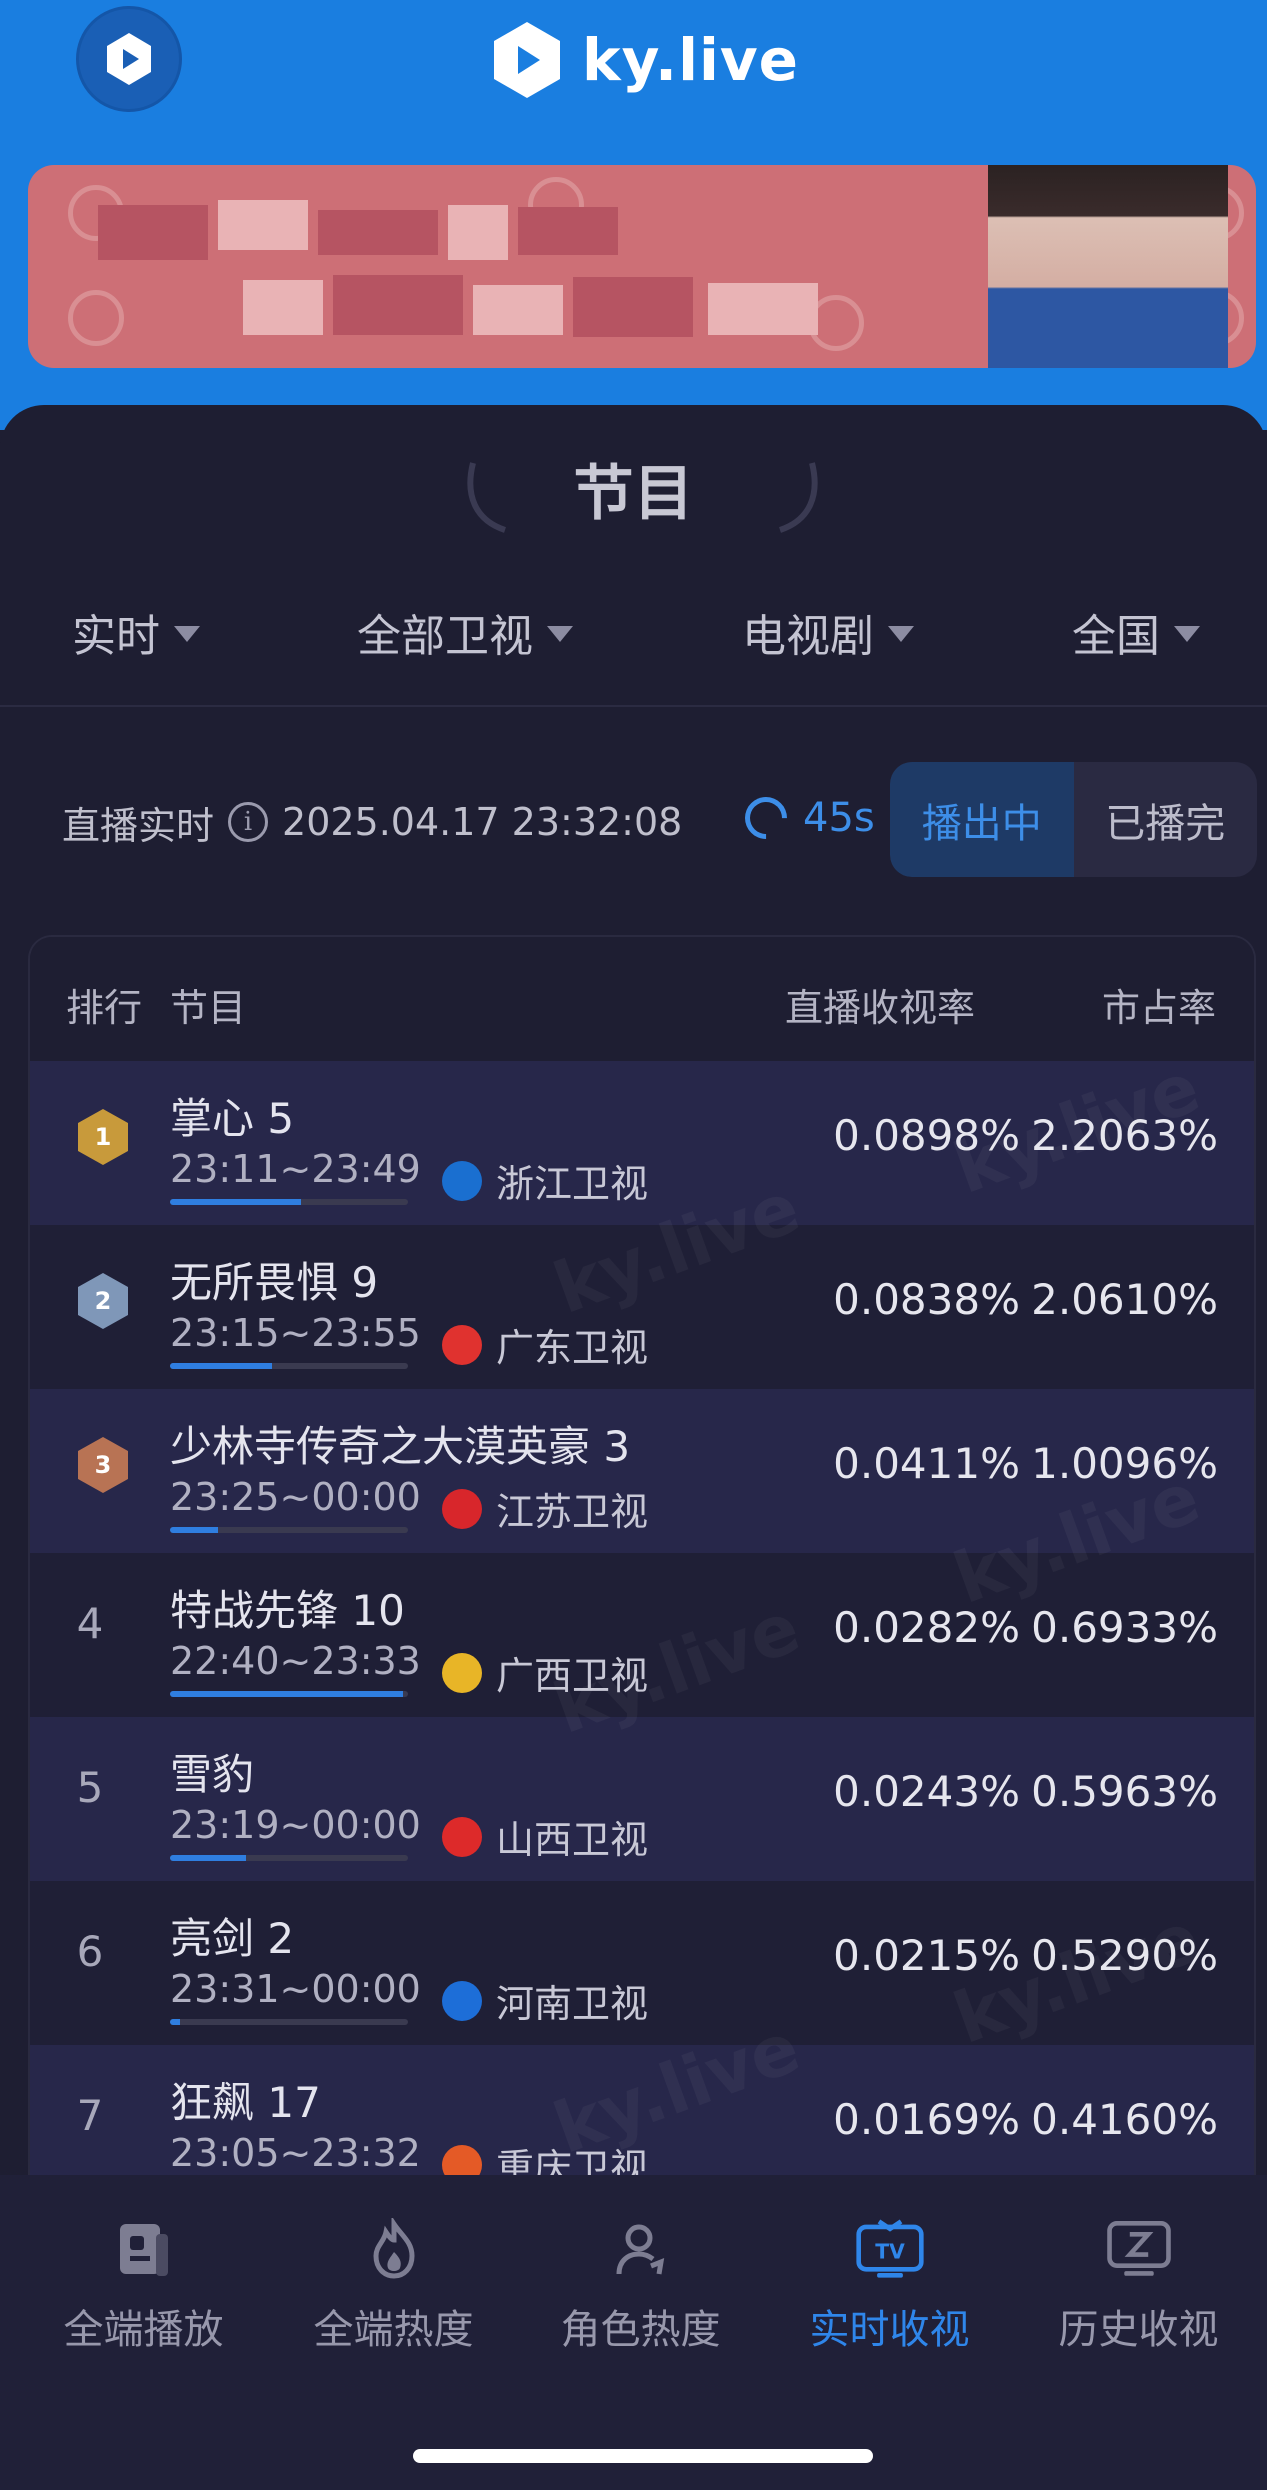  Describe the element at coordinates (633, 494) in the screenshot. I see `section-title: 节目` at that location.